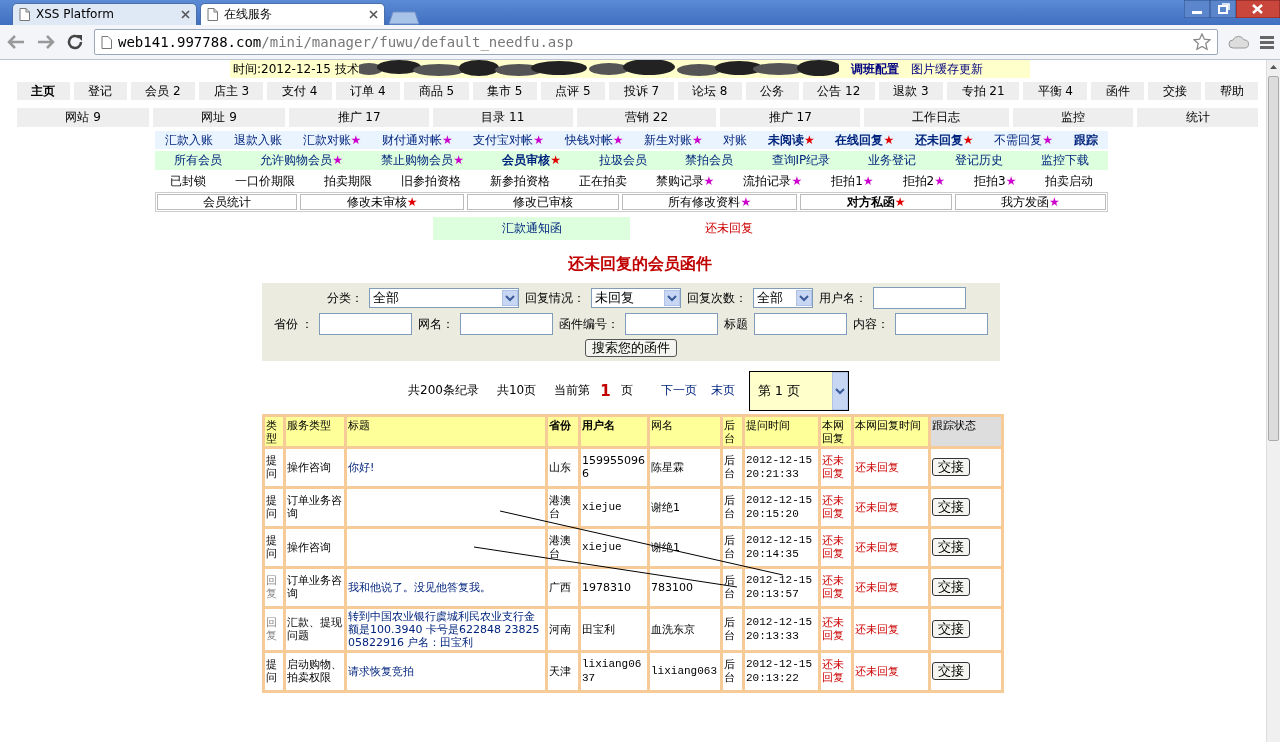 The width and height of the screenshot is (1280, 742). Describe the element at coordinates (443, 297) in the screenshot. I see `select-field: 全部` at that location.